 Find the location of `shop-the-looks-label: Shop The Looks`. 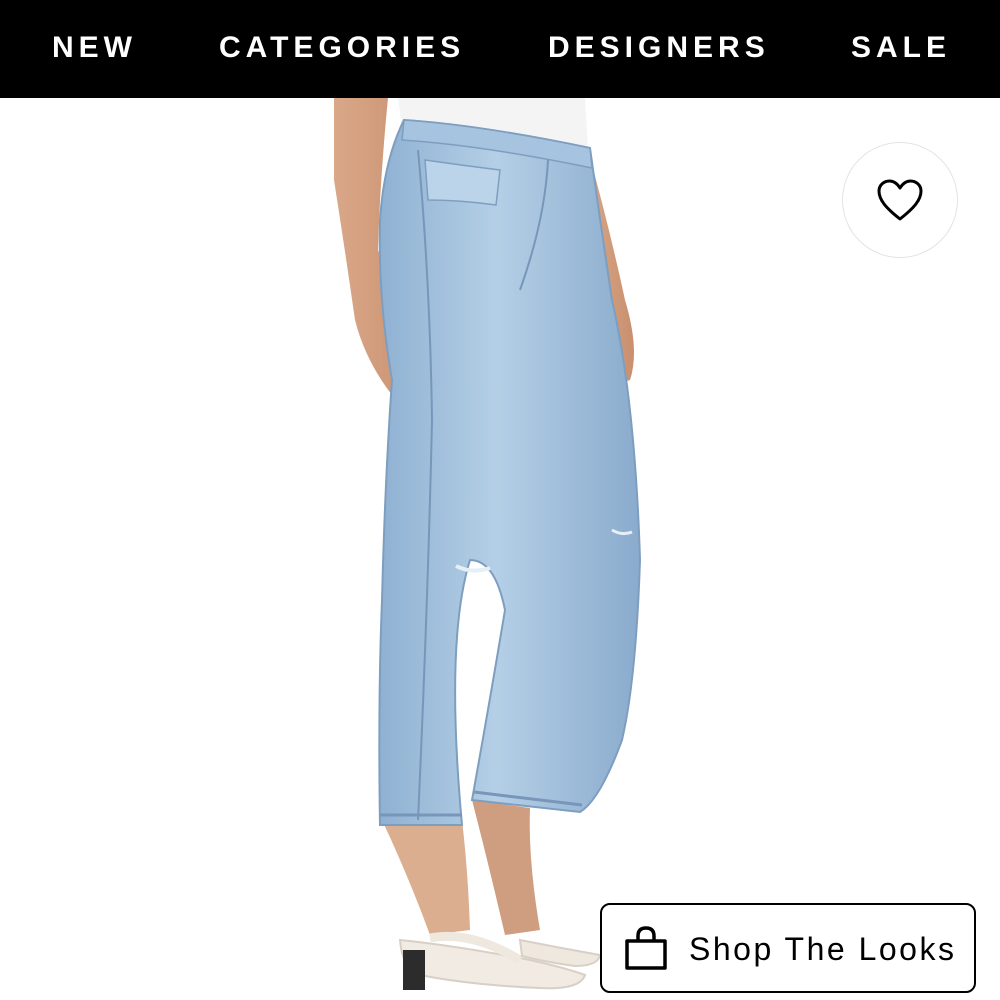

shop-the-looks-label: Shop The Looks is located at coordinates (823, 949).